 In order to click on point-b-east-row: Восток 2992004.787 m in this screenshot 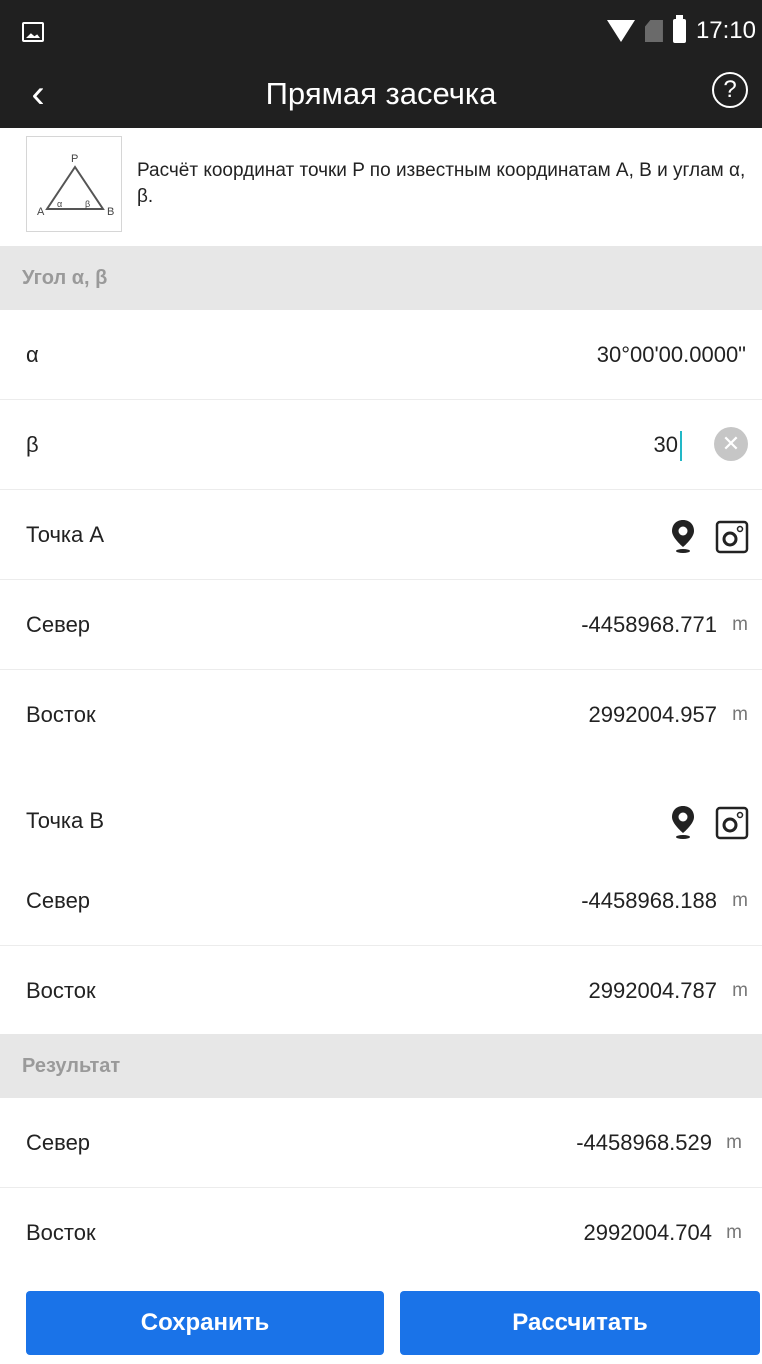, I will do `click(381, 991)`.